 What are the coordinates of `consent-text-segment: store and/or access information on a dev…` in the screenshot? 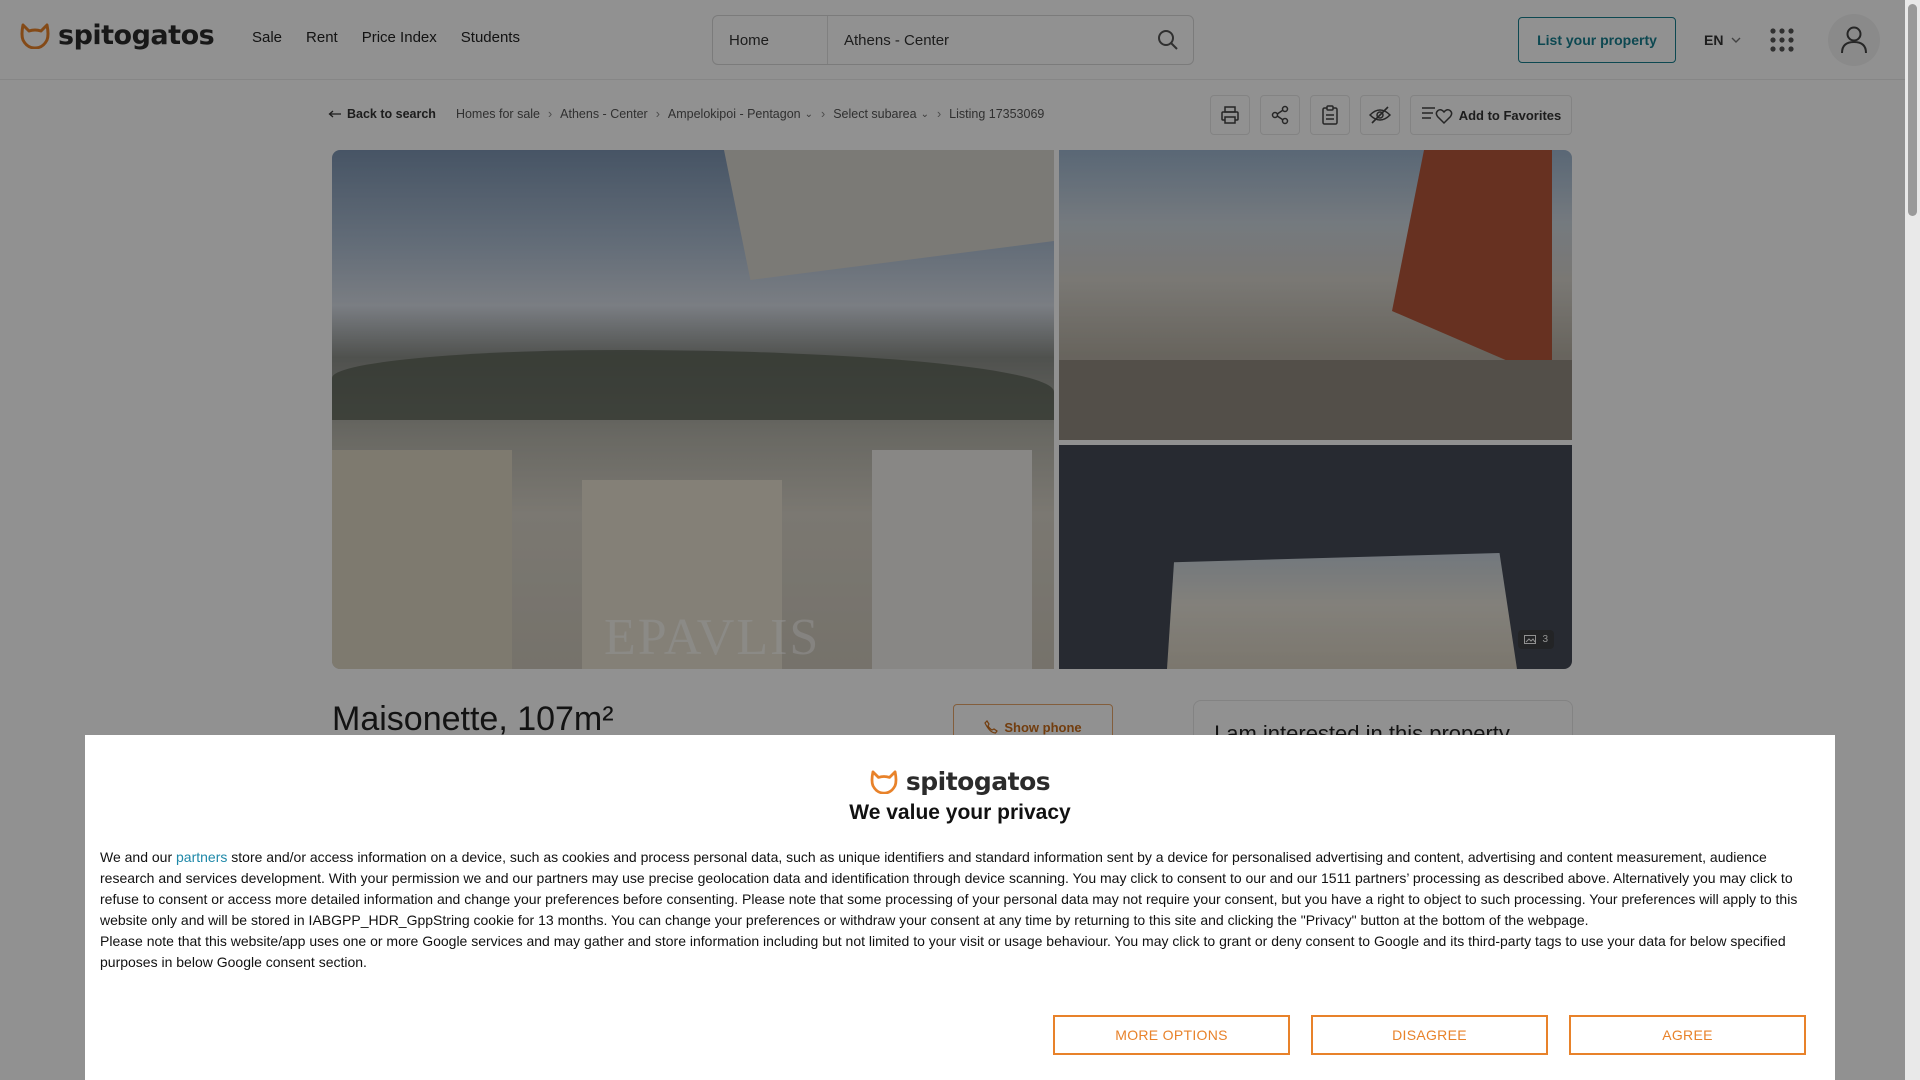 It's located at (949, 888).